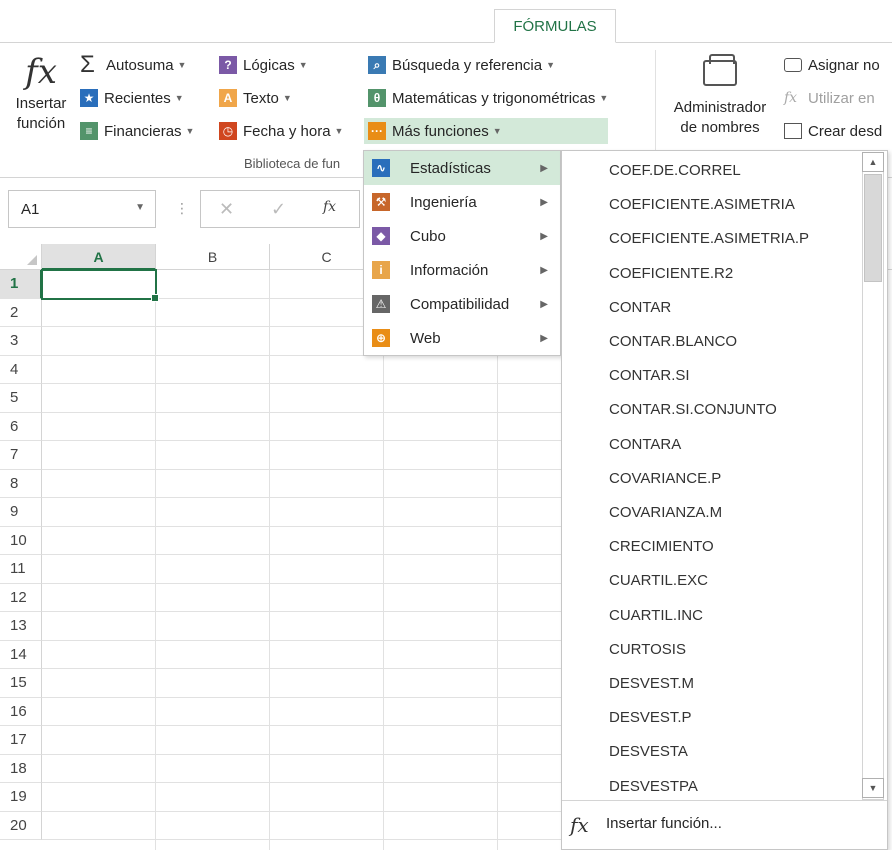 The image size is (892, 850). Describe the element at coordinates (21, 825) in the screenshot. I see `row-header: 20` at that location.